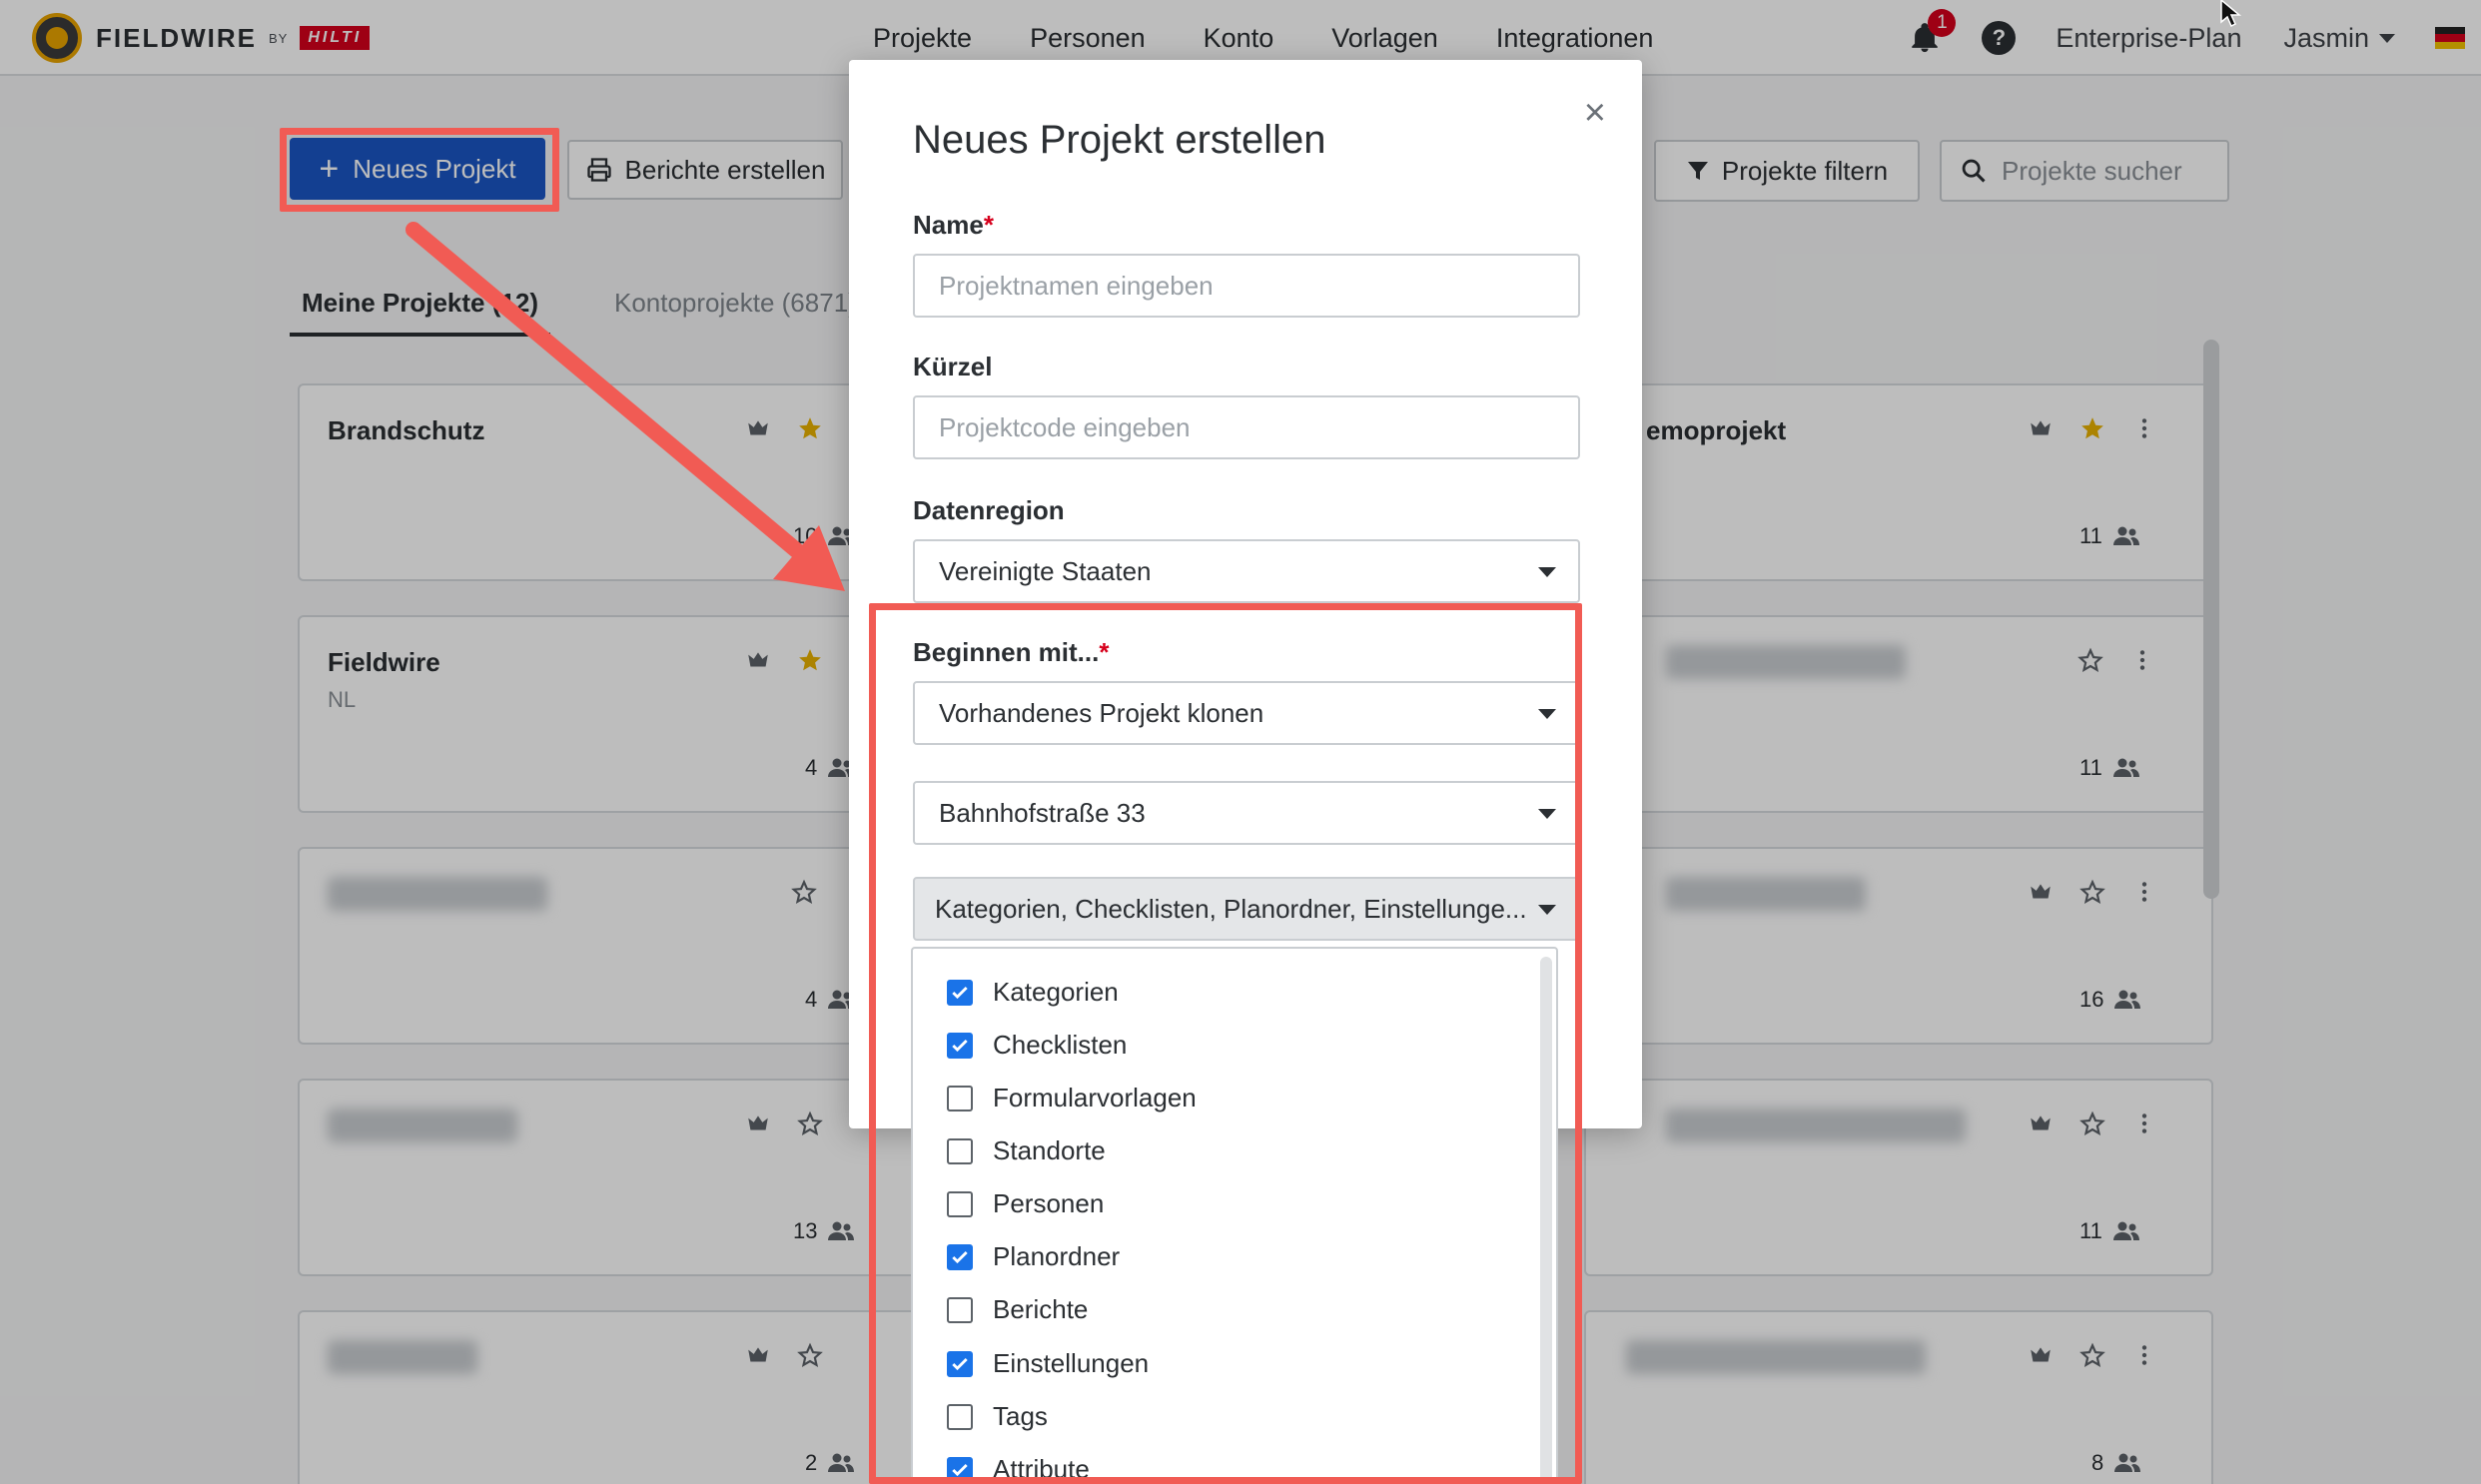 The width and height of the screenshot is (2481, 1484). I want to click on caret-down-icon, so click(1547, 572).